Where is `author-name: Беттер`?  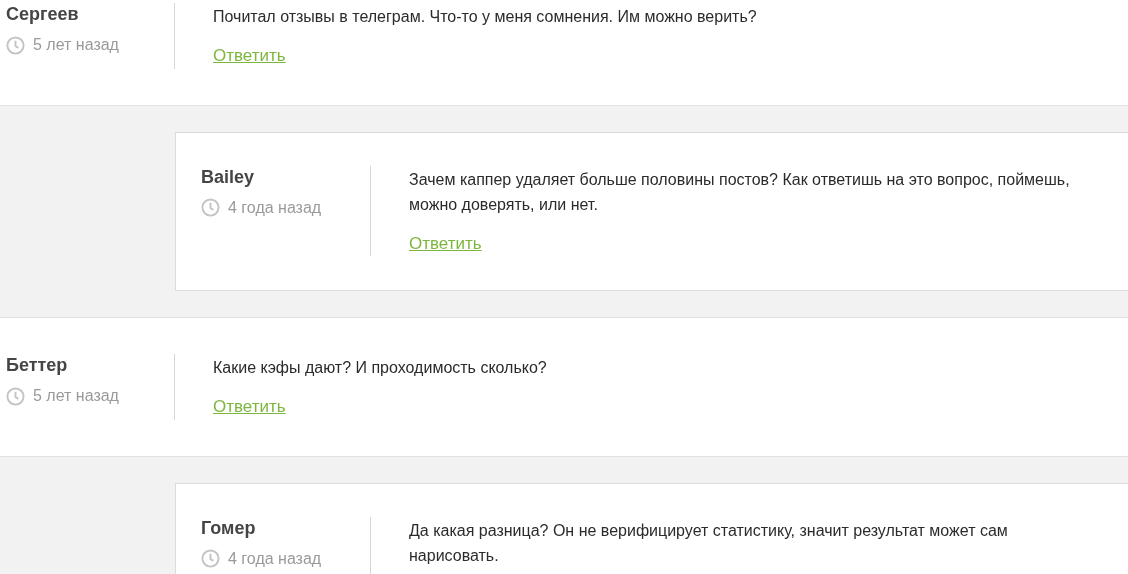
author-name: Беттер is located at coordinates (37, 365).